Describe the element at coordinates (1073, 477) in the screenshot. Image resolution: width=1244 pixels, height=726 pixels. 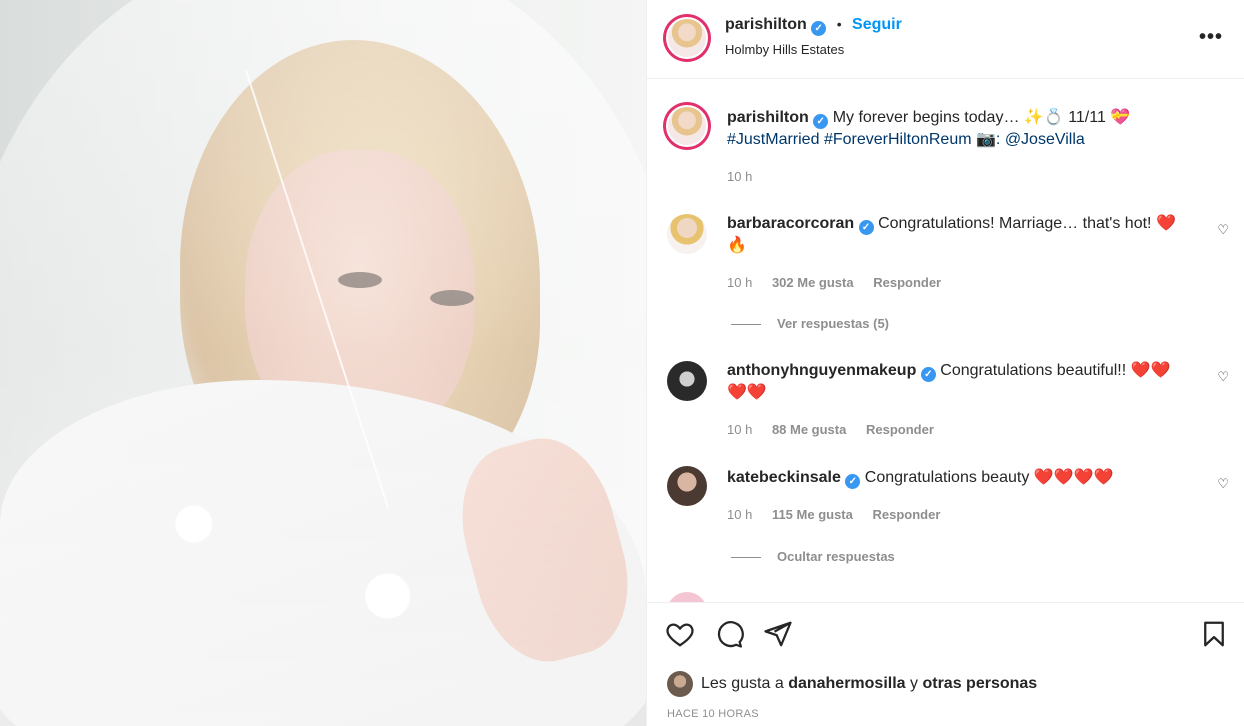
I see `comment-emojis: ❤️❤️❤️❤️` at that location.